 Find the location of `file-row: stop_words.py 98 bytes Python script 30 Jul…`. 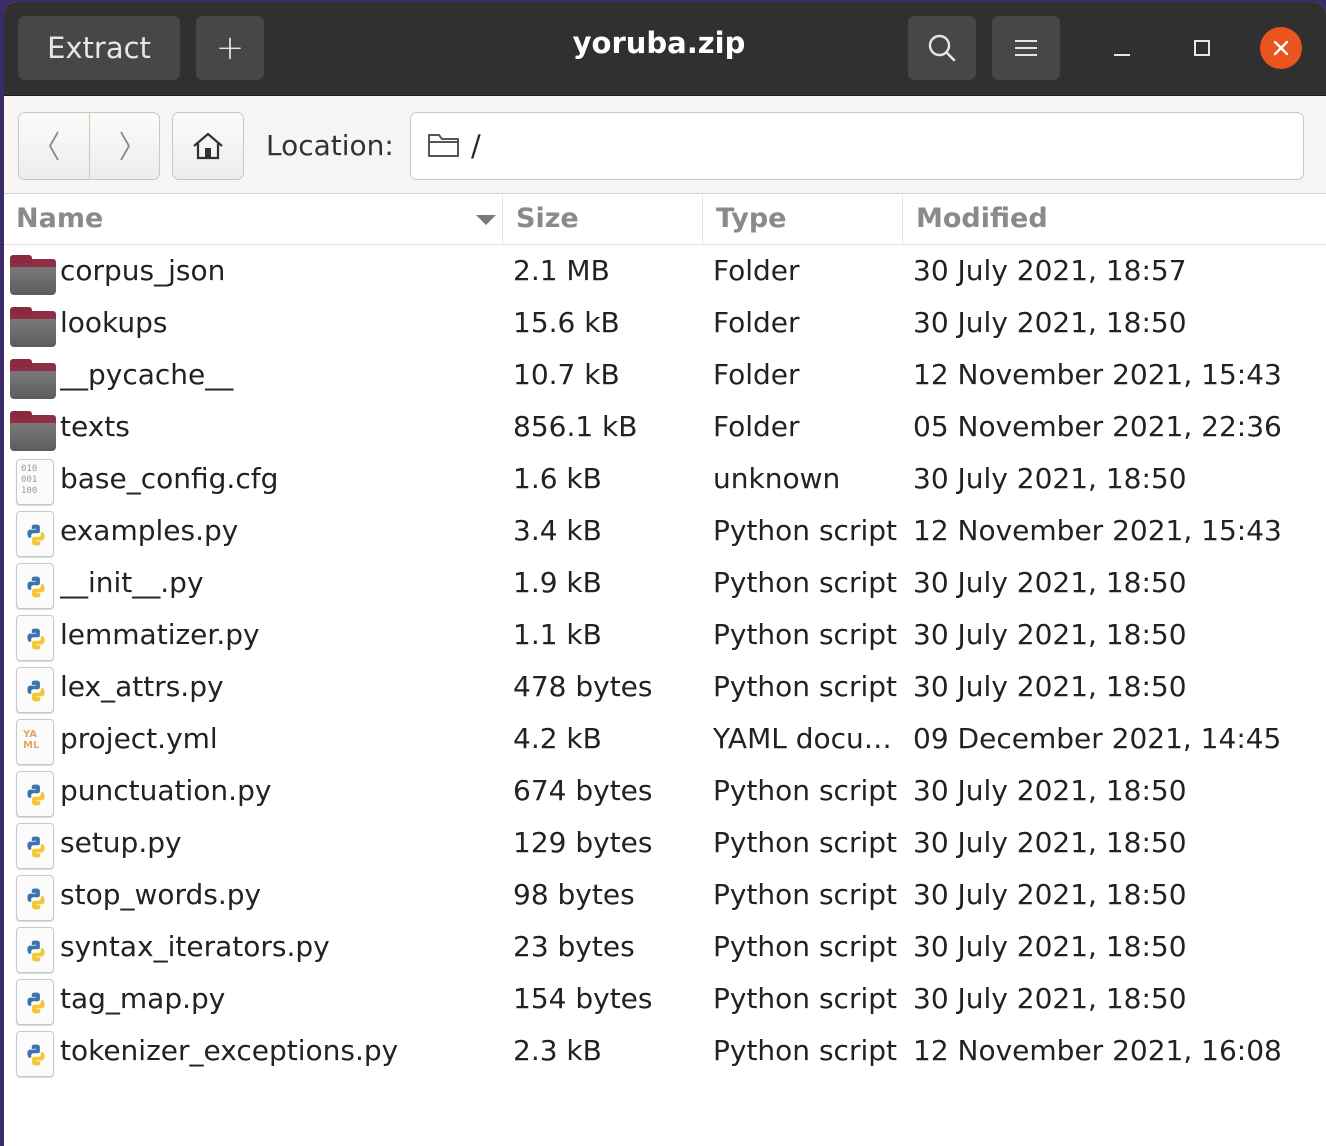

file-row: stop_words.py 98 bytes Python script 30 Jul… is located at coordinates (665, 895).